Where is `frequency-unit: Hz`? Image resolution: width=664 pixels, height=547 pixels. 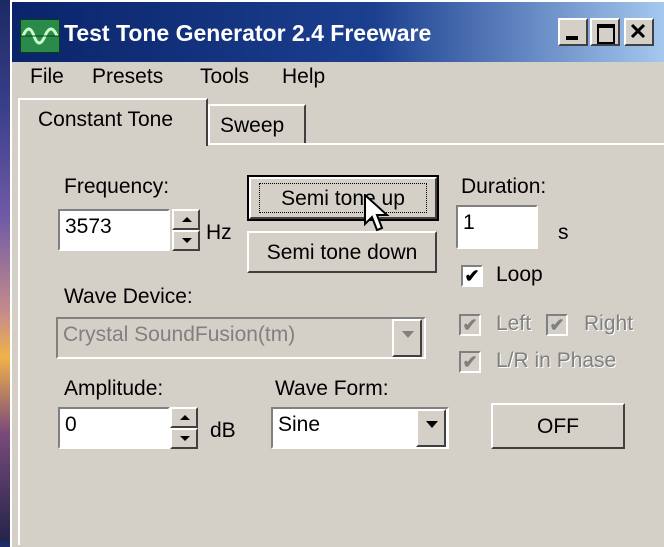 frequency-unit: Hz is located at coordinates (219, 232).